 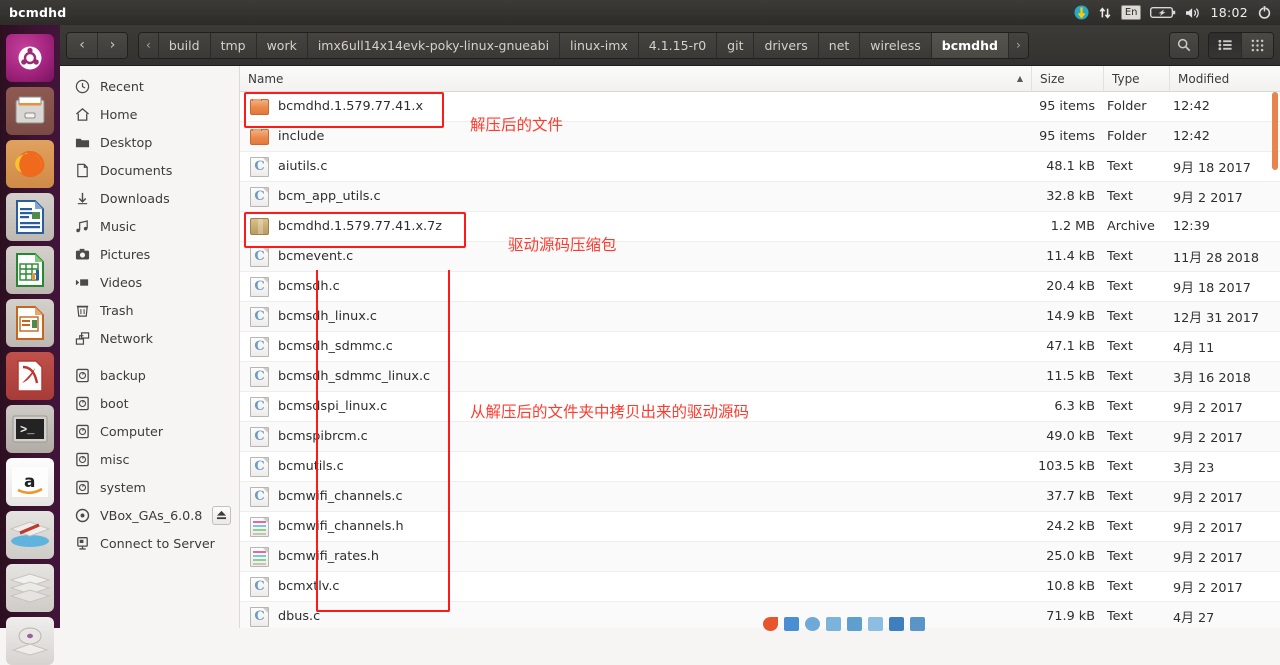 I want to click on table-row: Cbcm_app_utils.c 32.8 kB Text 9月 2 2017, so click(x=760, y=197).